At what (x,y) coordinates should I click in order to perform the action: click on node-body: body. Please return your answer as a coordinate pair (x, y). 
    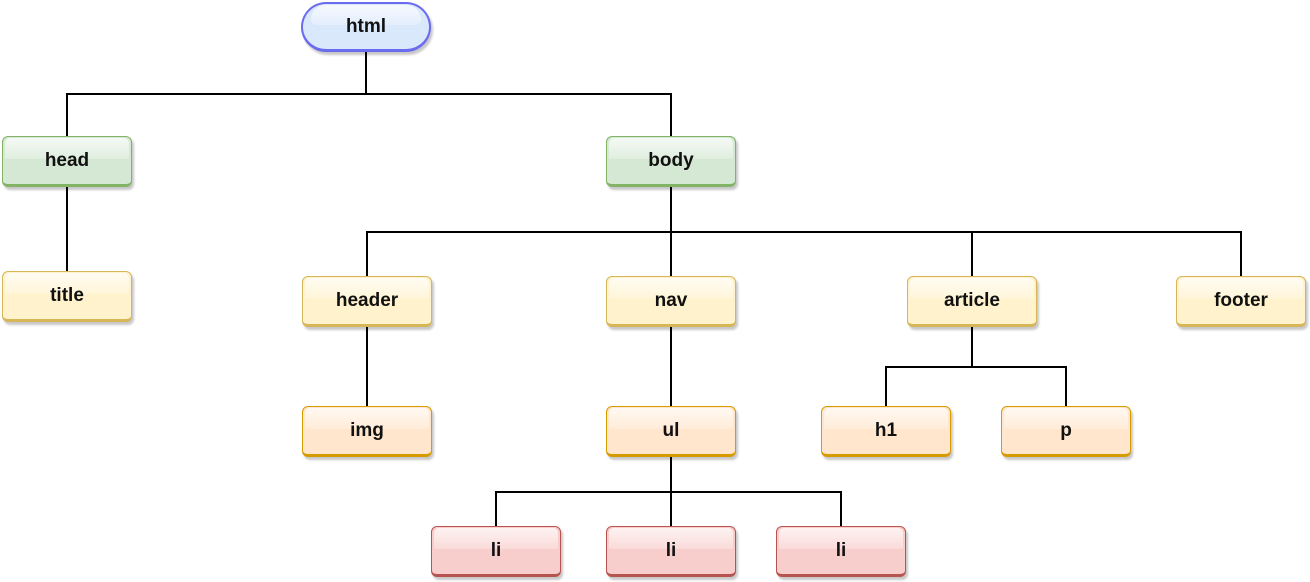
    Looking at the image, I should click on (671, 161).